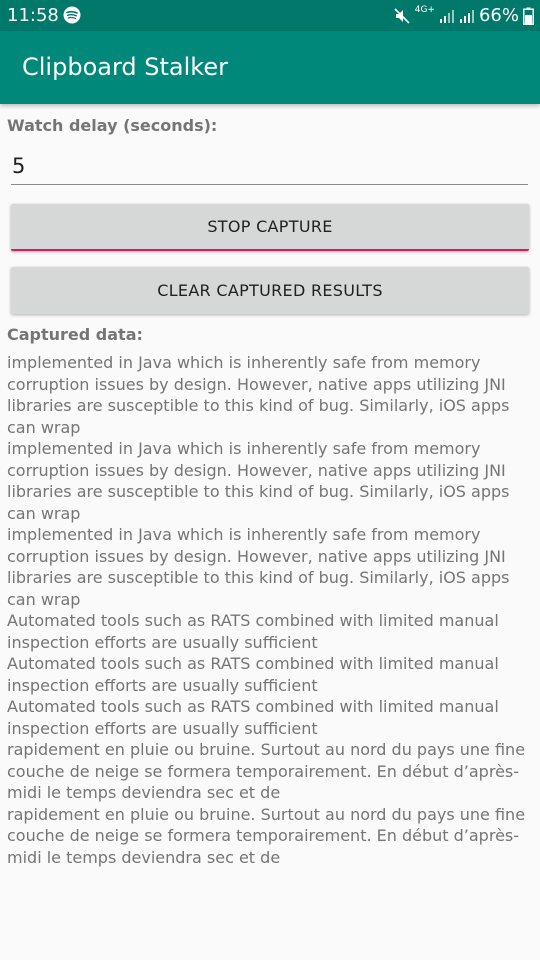  I want to click on watch-delay-label: Watch delay (seconds):, so click(112, 125).